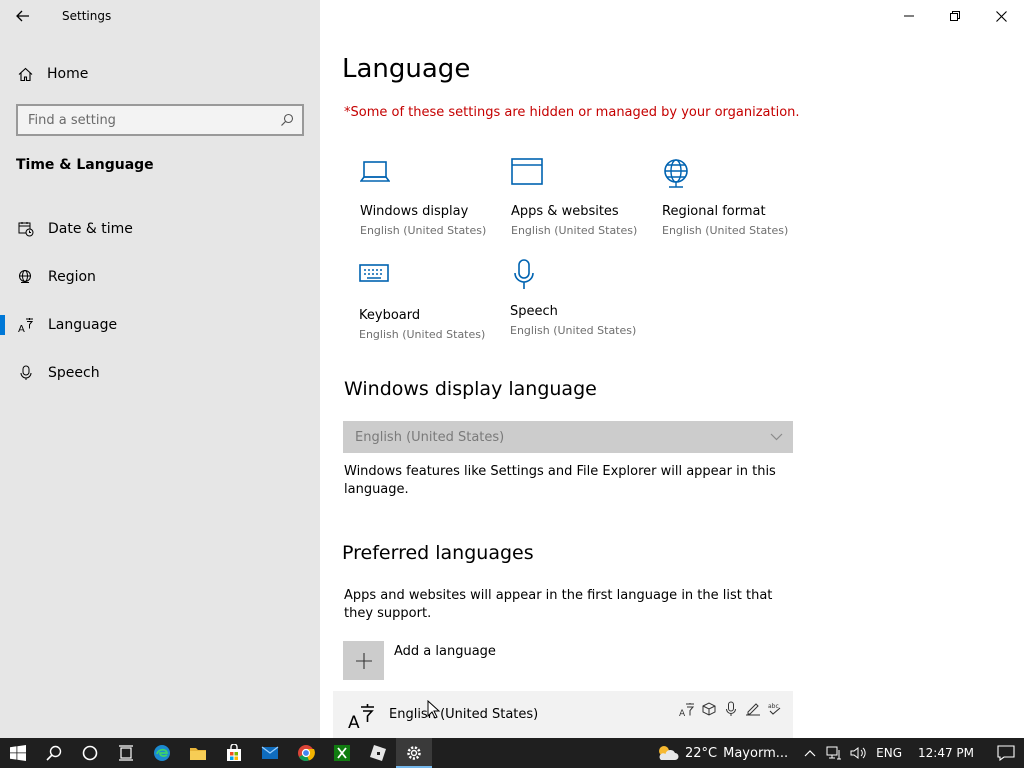 Image resolution: width=1024 pixels, height=768 pixels. Describe the element at coordinates (354, 721) in the screenshot. I see `svg-text: A` at that location.